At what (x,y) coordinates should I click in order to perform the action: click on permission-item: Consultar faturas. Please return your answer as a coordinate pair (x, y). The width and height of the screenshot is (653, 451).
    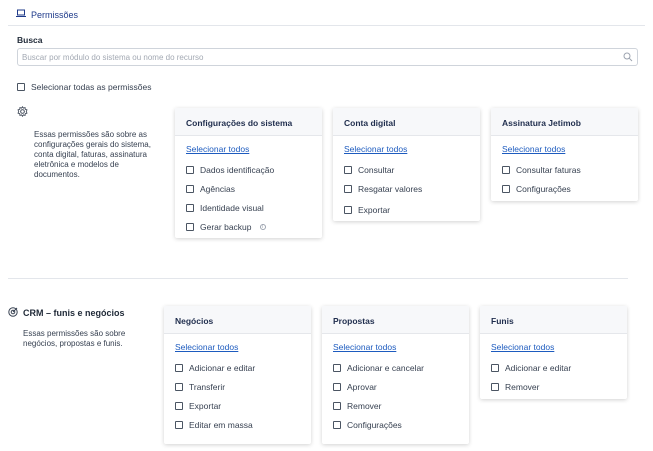
    Looking at the image, I should click on (570, 169).